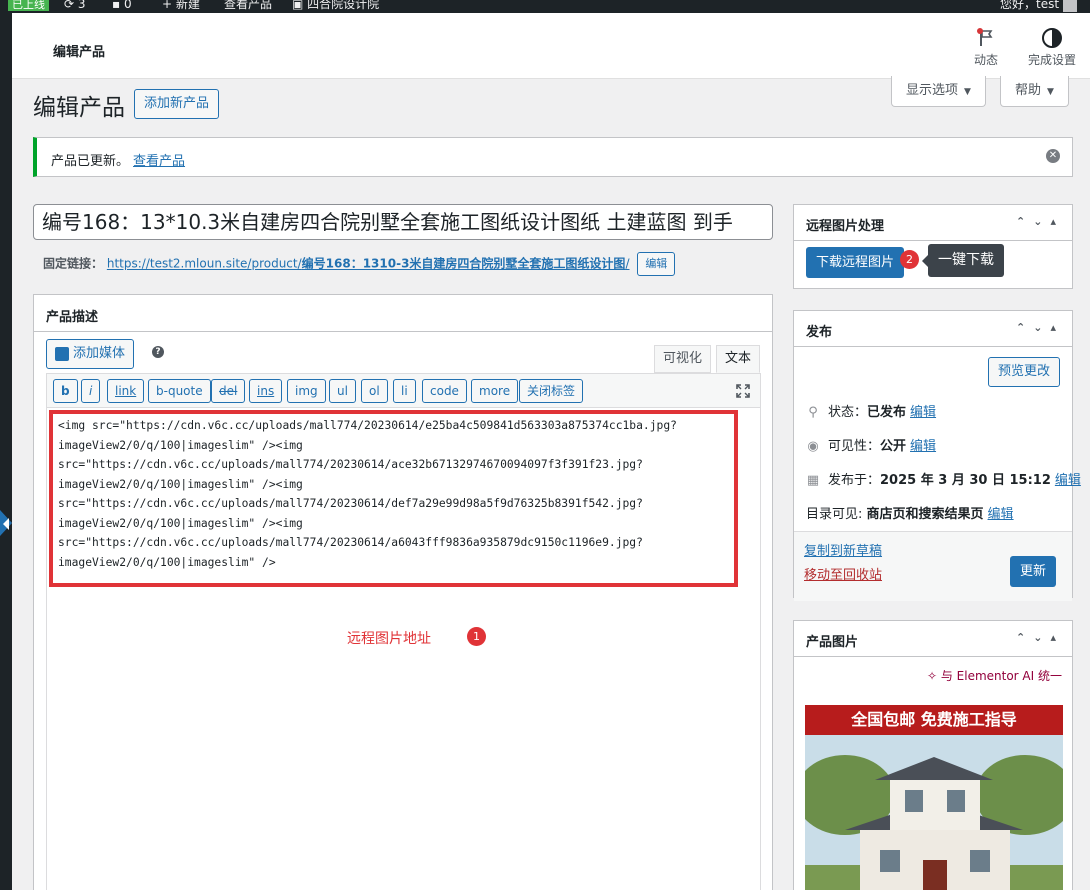 The height and width of the screenshot is (890, 1090). What do you see at coordinates (843, 549) in the screenshot?
I see `copy-to-draft-link: 复制到新草稿` at bounding box center [843, 549].